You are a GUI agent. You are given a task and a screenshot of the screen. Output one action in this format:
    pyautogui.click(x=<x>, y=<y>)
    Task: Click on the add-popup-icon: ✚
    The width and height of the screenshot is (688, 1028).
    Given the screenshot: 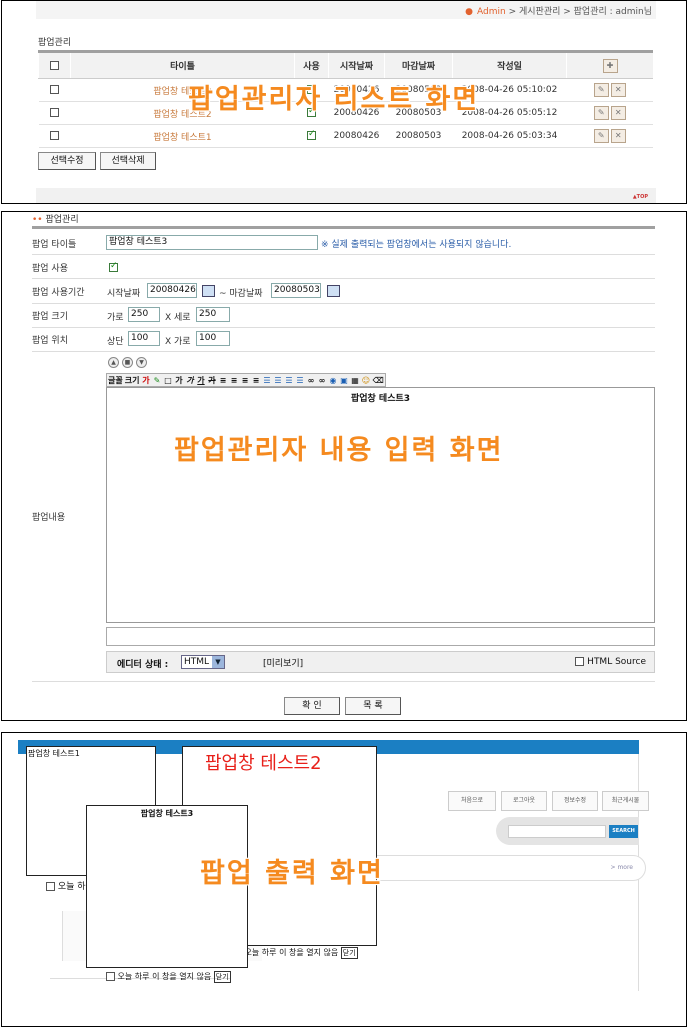 What is the action you would take?
    pyautogui.click(x=610, y=65)
    